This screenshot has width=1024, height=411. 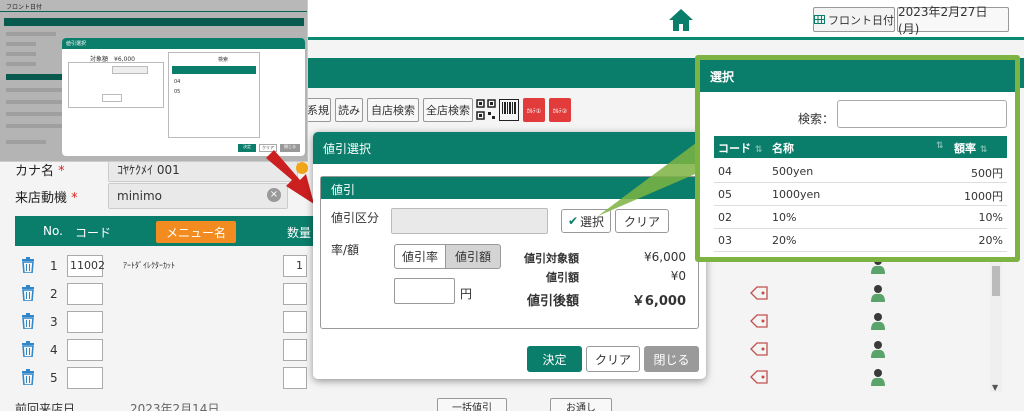 I want to click on front-date-button: フロント日付, so click(x=854, y=19).